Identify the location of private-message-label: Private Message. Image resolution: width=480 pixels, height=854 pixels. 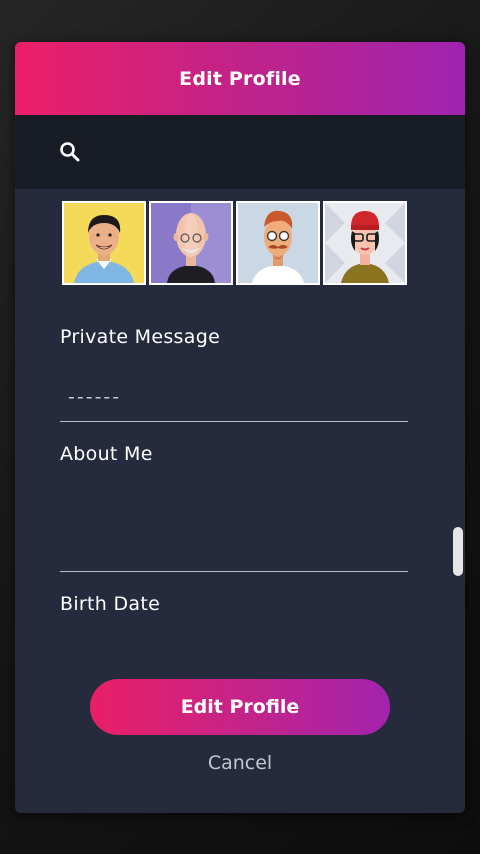
(140, 337).